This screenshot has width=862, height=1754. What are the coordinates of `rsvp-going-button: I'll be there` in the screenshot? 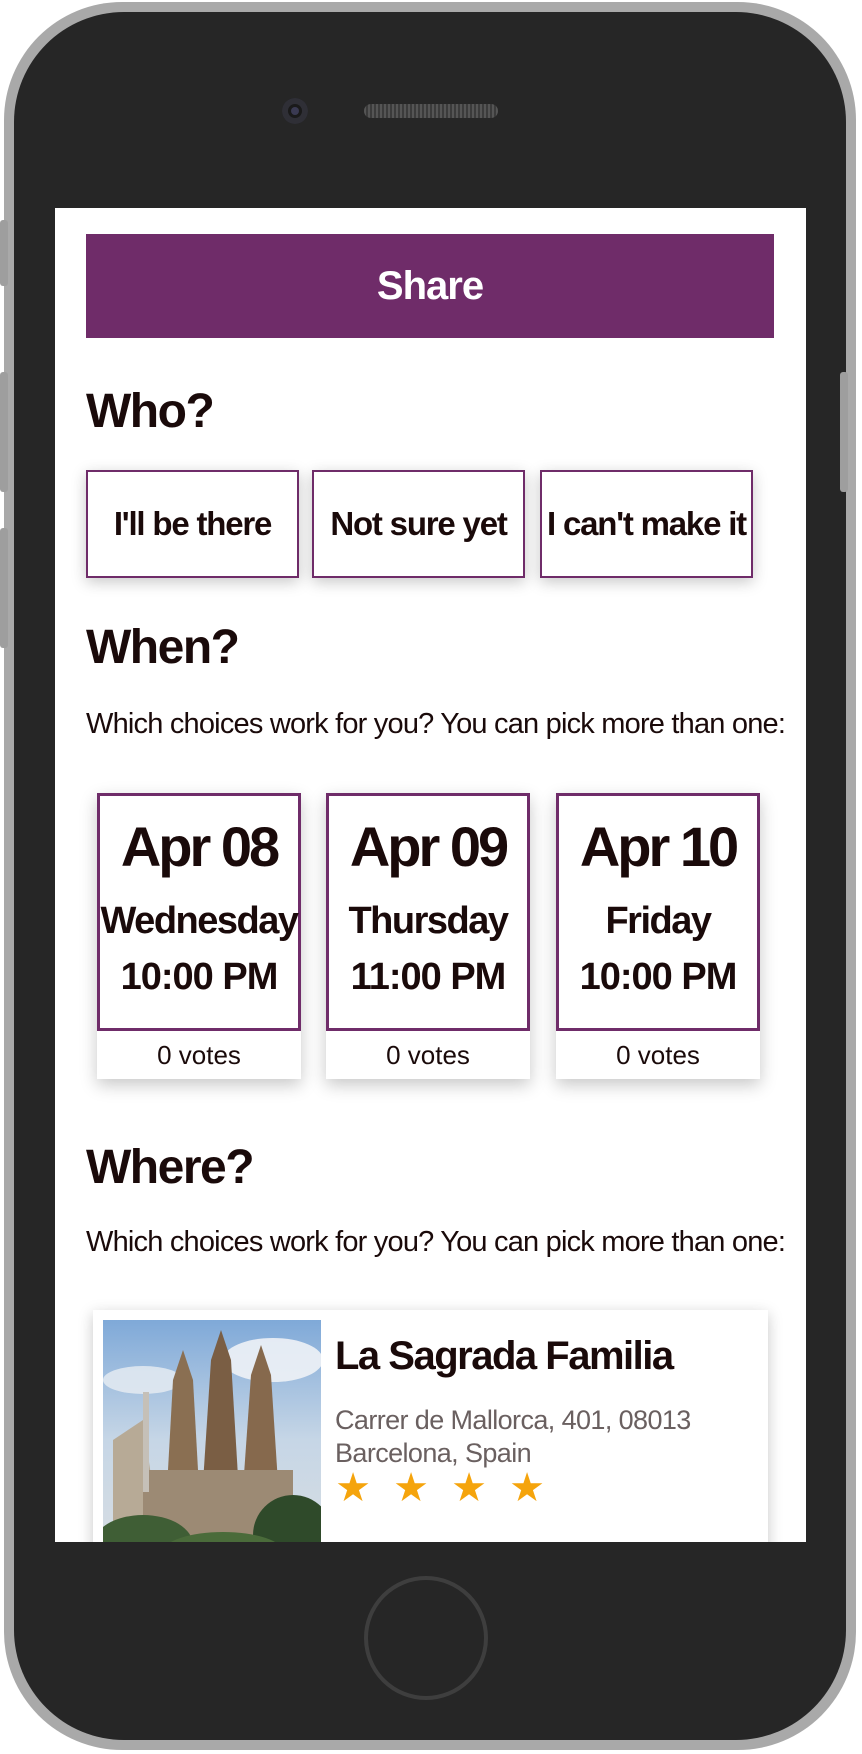 It's located at (192, 524).